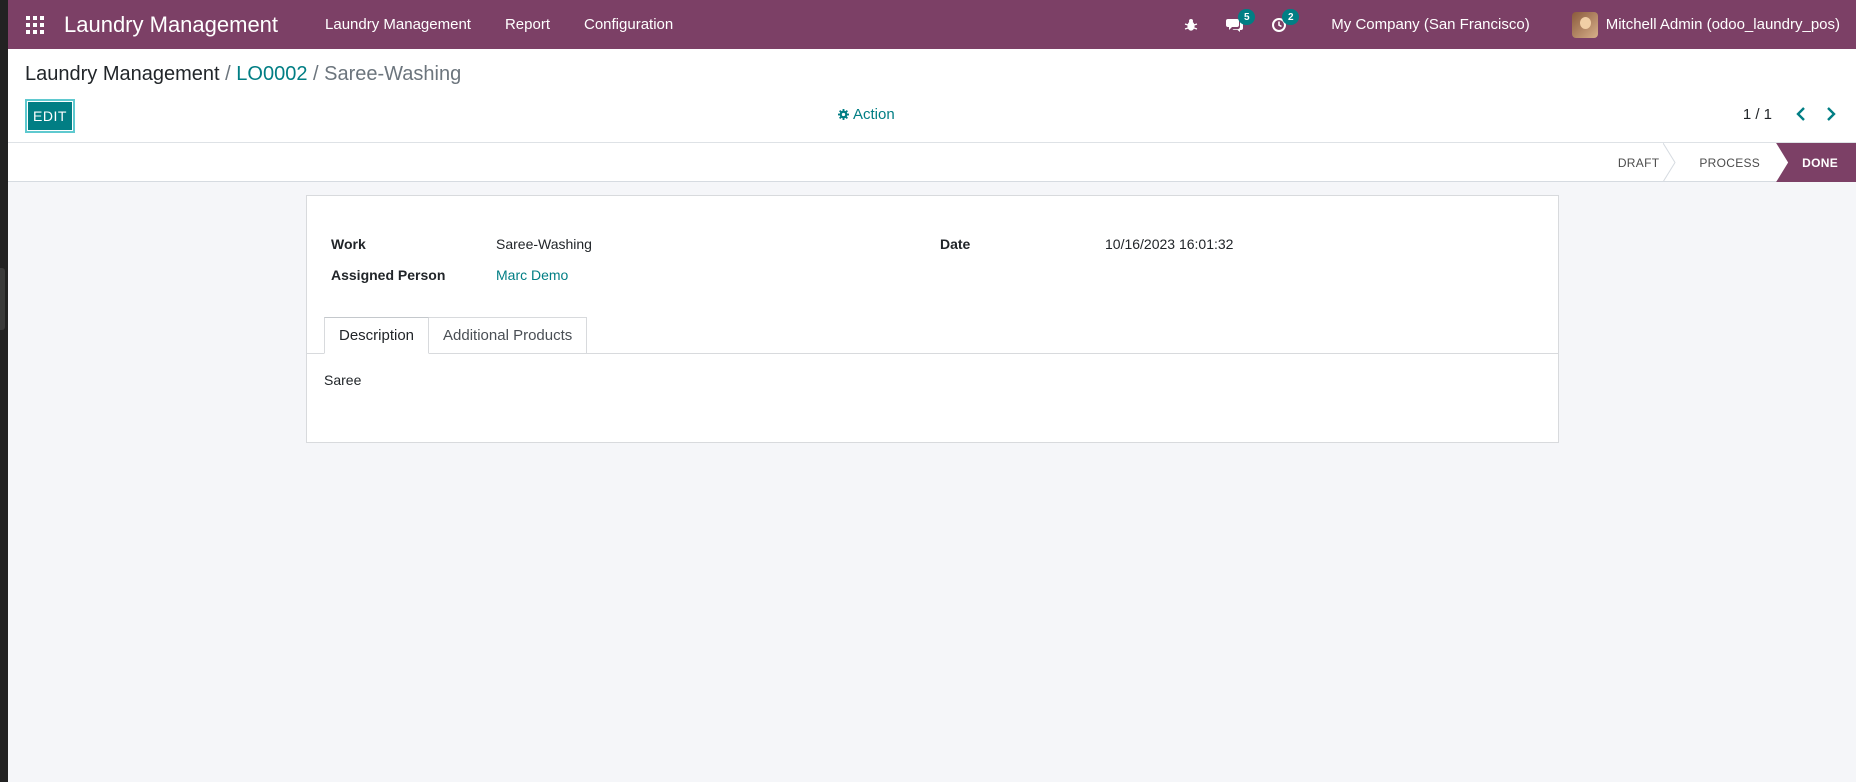  I want to click on chevron-right-icon, so click(1831, 114).